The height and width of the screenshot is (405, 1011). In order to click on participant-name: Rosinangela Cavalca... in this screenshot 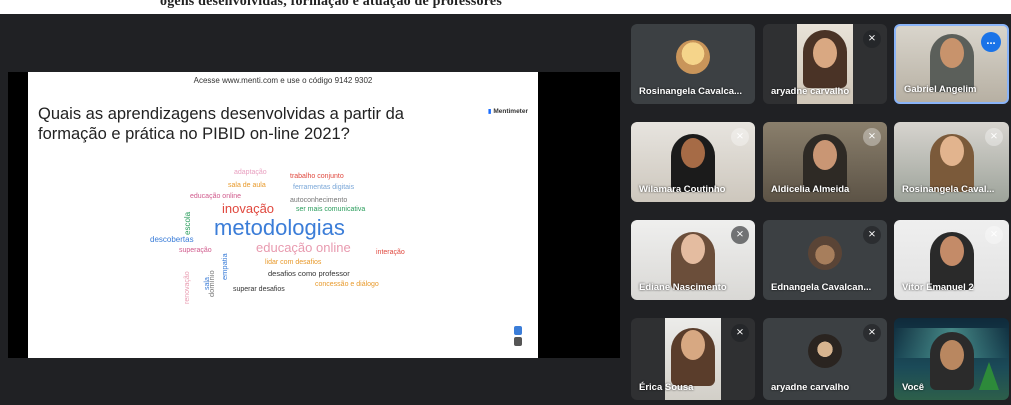, I will do `click(690, 91)`.